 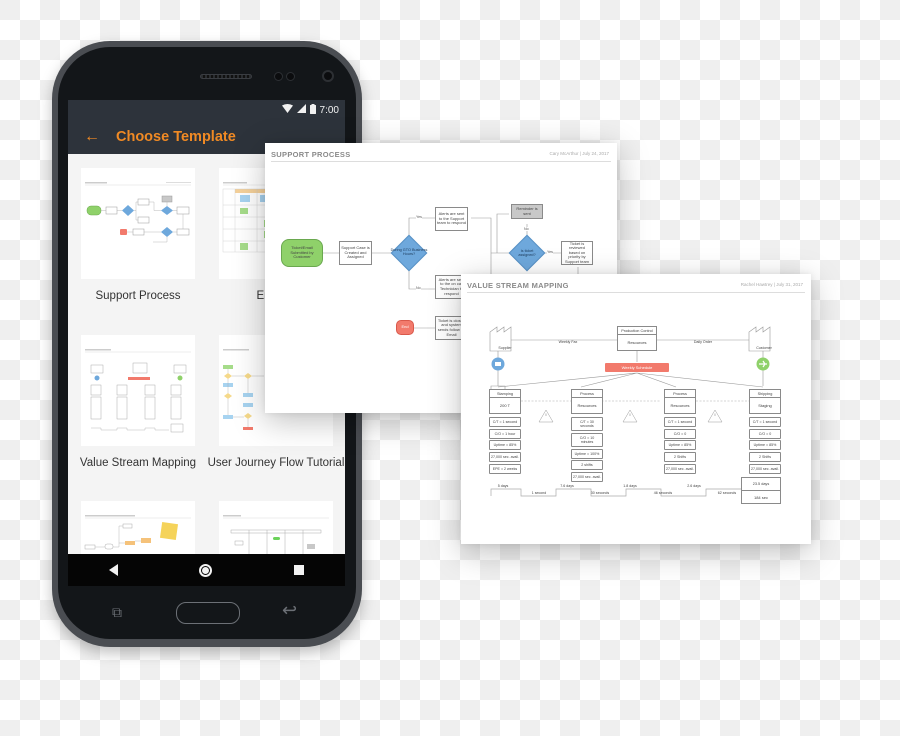 What do you see at coordinates (637, 338) in the screenshot?
I see `production-control-box: Production Control Resources` at bounding box center [637, 338].